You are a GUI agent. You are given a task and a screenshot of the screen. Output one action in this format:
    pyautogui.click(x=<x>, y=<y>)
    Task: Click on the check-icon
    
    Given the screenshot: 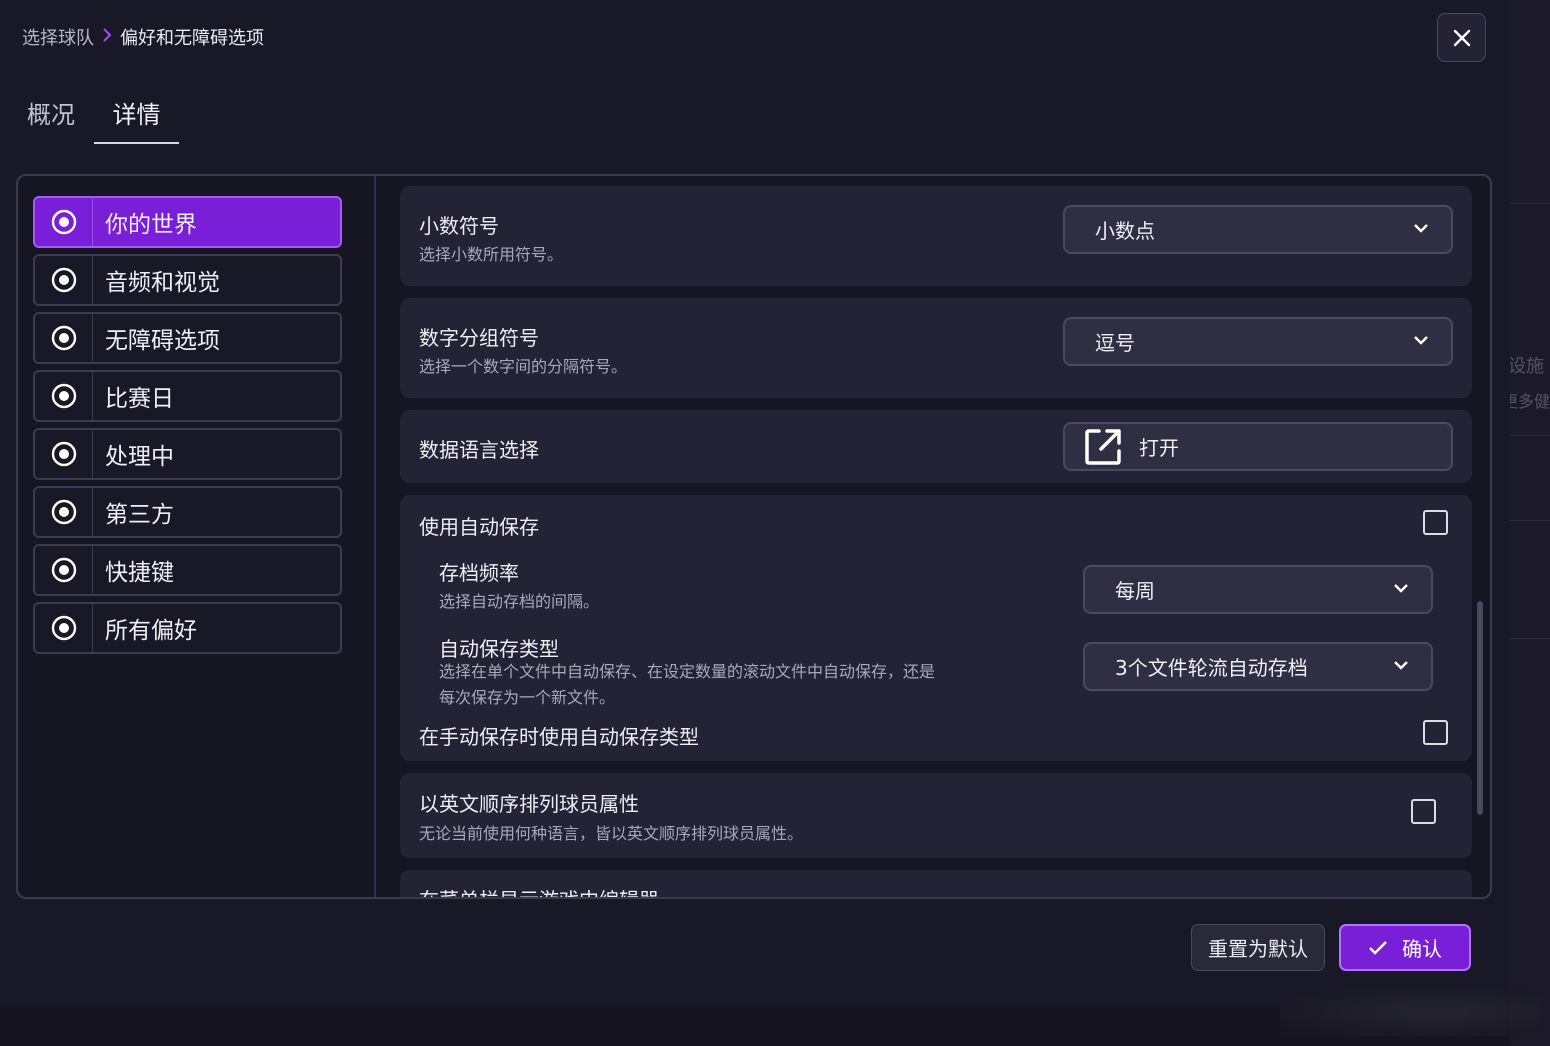 What is the action you would take?
    pyautogui.click(x=1378, y=947)
    